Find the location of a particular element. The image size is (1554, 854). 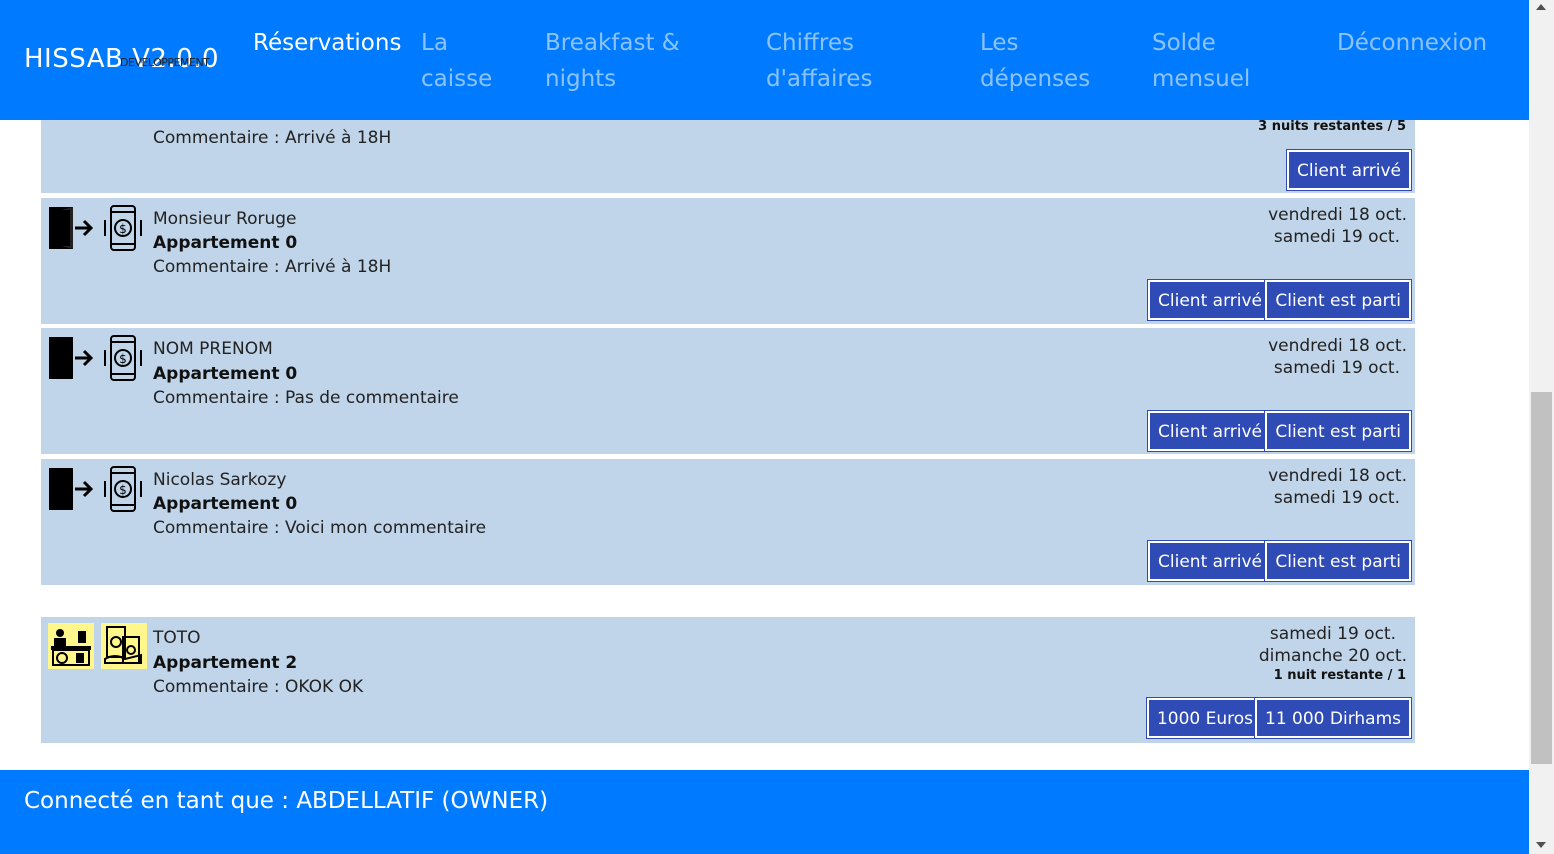

nav-breakfast-nights: Breakfast & nights is located at coordinates (620, 61).